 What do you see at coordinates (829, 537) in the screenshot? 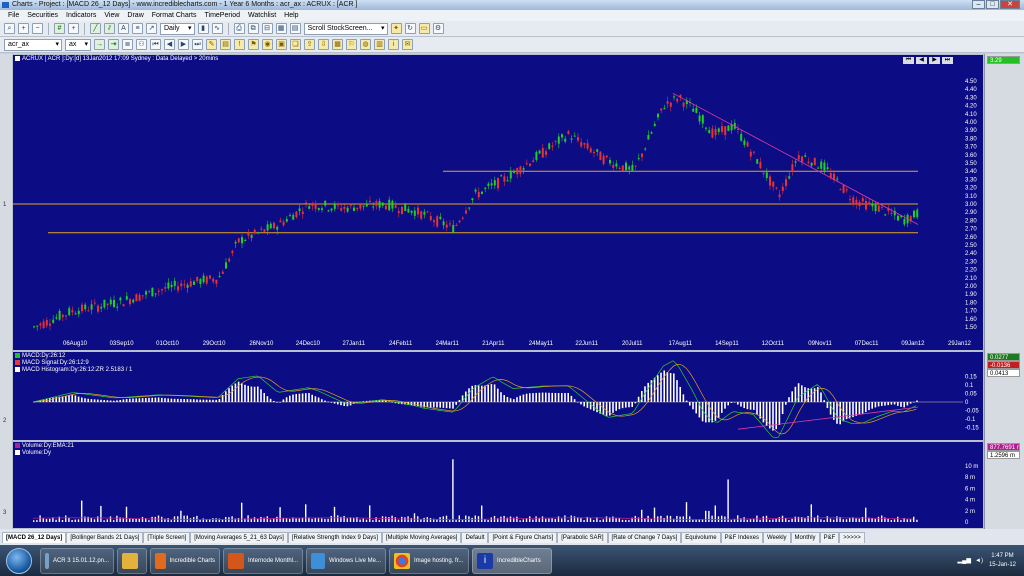
I see `tab-pf: P&F` at bounding box center [829, 537].